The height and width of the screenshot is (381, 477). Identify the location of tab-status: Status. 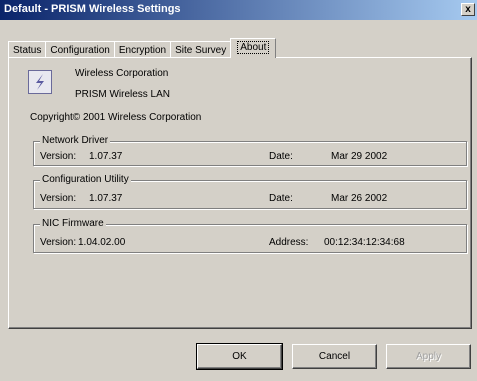
(27, 49).